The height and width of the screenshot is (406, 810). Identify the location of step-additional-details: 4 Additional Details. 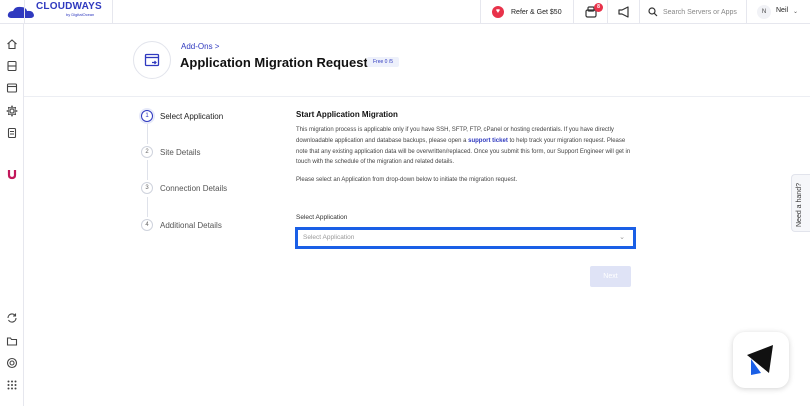
(181, 225).